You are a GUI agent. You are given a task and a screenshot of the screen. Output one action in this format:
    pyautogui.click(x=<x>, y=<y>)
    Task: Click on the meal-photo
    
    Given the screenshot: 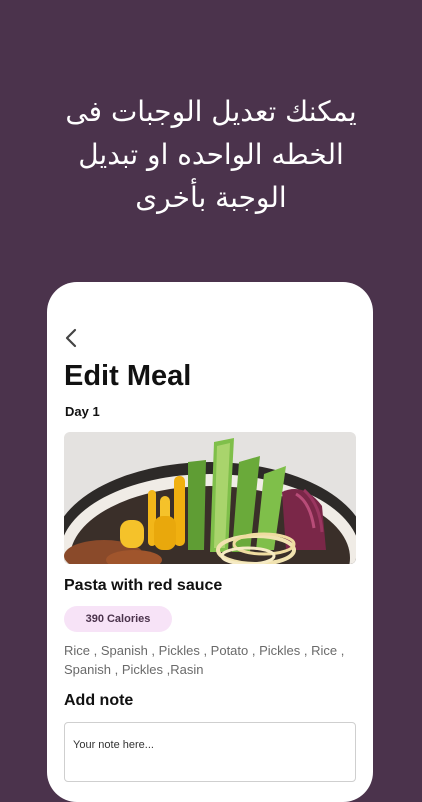 What is the action you would take?
    pyautogui.click(x=210, y=498)
    